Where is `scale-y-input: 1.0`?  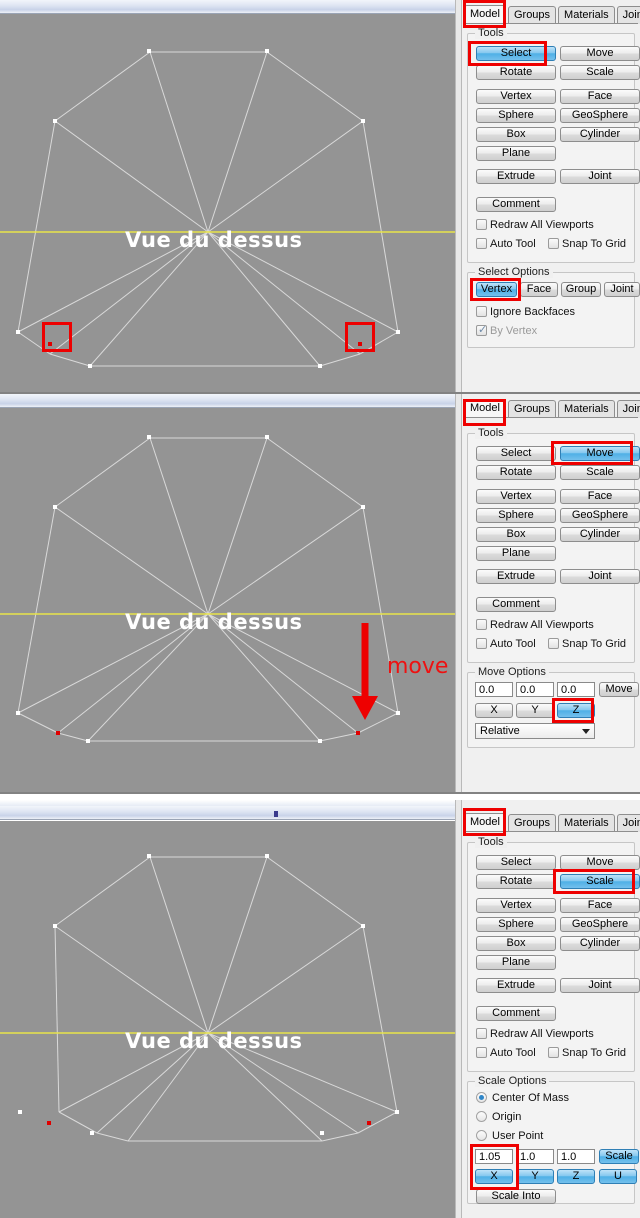 scale-y-input: 1.0 is located at coordinates (535, 1156).